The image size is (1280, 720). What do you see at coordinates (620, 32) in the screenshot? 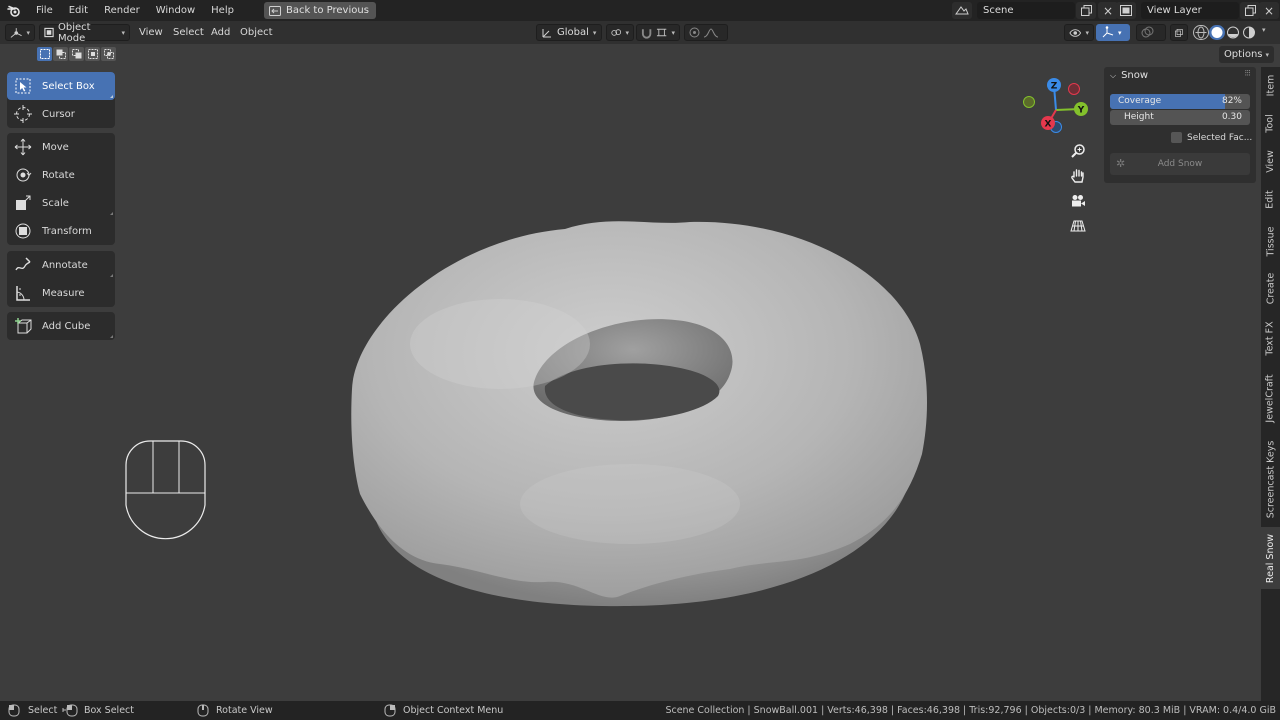
I see `pivot-point-dropdown: ▾` at bounding box center [620, 32].